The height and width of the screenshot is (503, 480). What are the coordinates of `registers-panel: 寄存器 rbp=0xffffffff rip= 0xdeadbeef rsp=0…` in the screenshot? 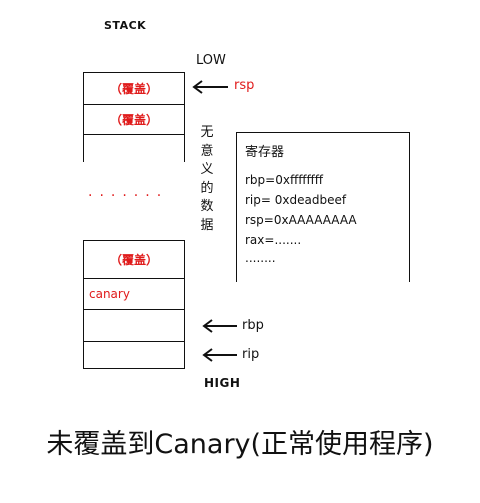 It's located at (323, 207).